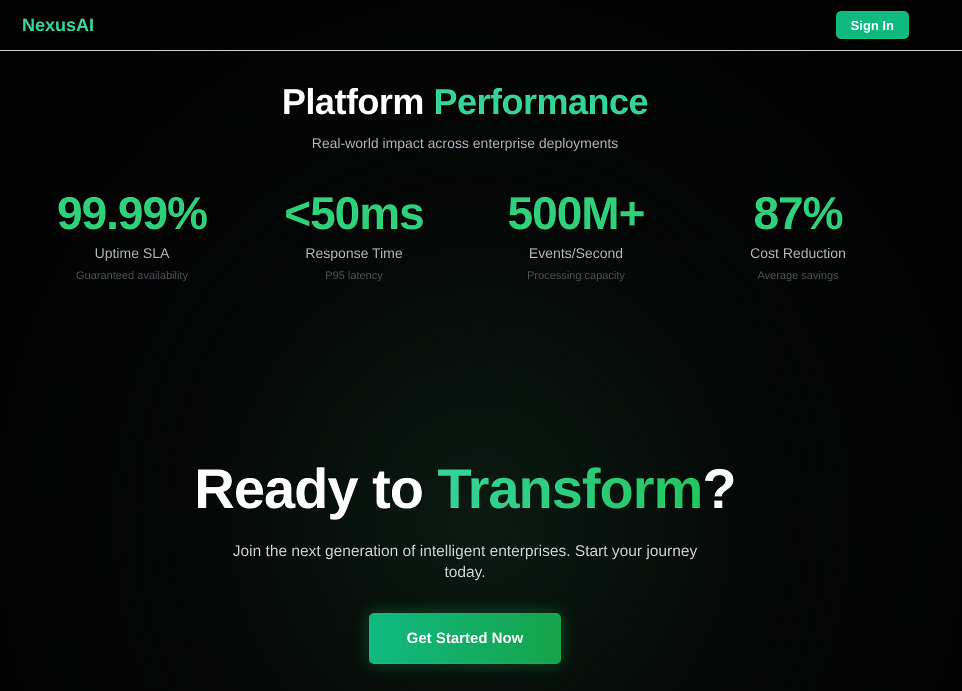 The width and height of the screenshot is (962, 691). I want to click on stat-value: 87%, so click(798, 213).